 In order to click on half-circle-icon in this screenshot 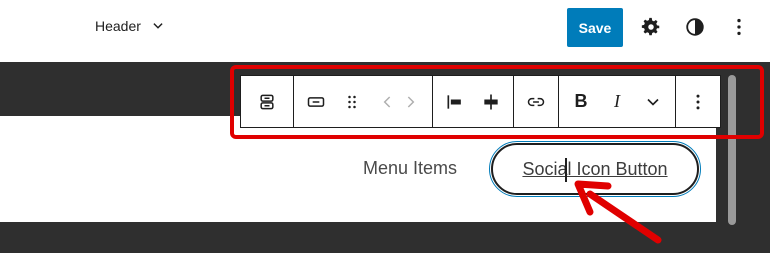, I will do `click(695, 27)`.